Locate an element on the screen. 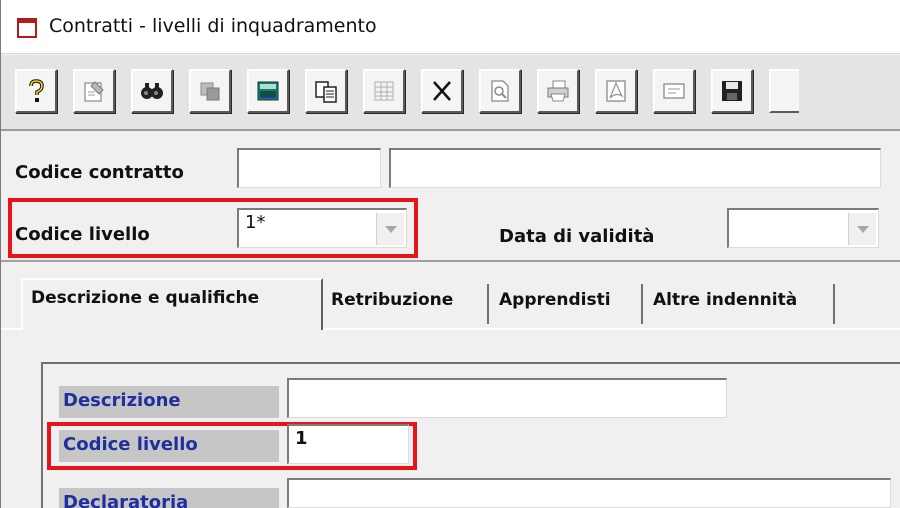  window-title: Contratti - livelli di inquadramento is located at coordinates (213, 26).